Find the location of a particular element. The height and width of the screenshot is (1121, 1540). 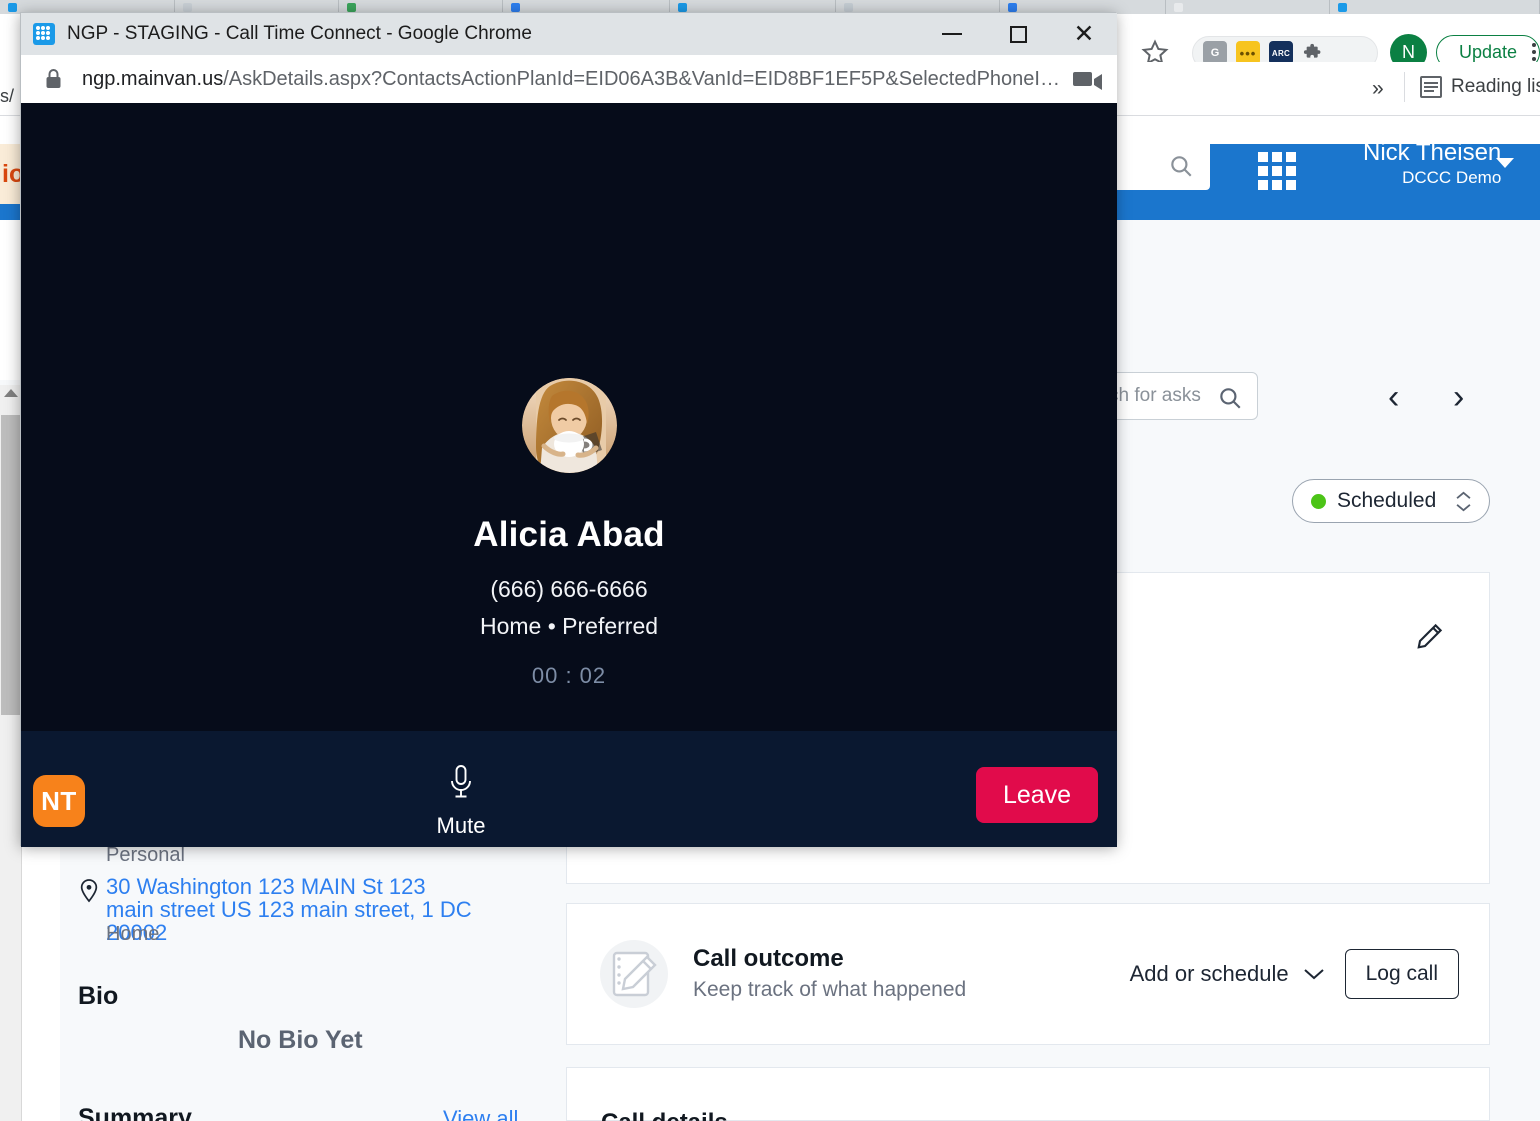

bookmarks-separator is located at coordinates (1404, 87).